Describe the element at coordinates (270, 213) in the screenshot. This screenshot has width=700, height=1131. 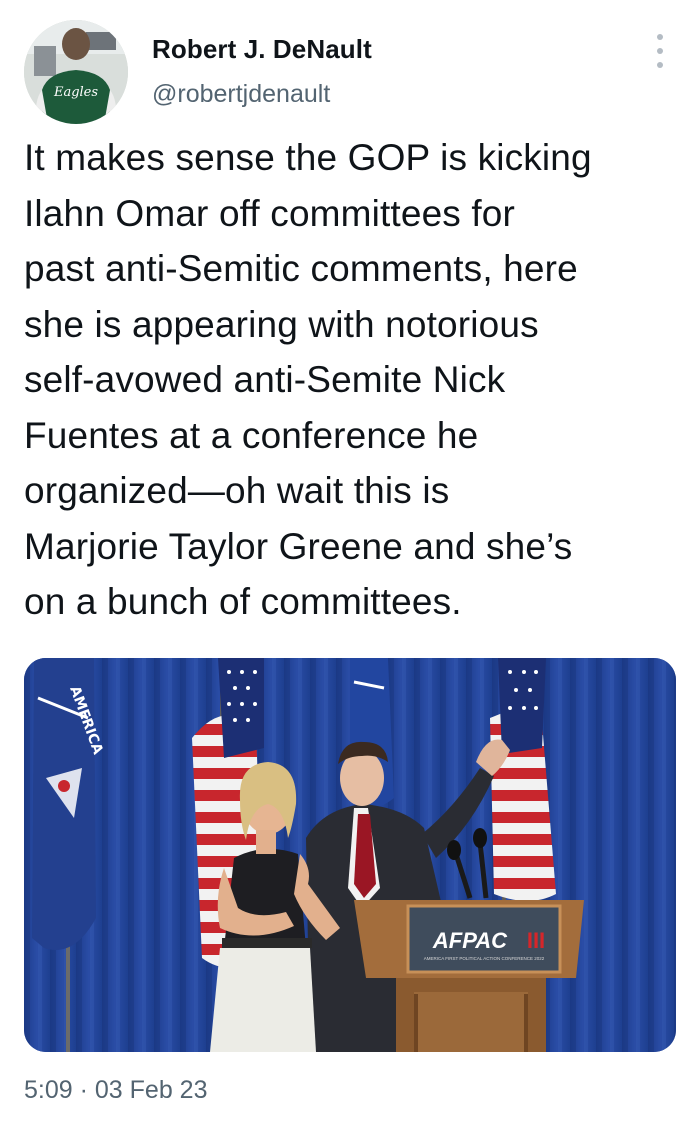
I see `tweet-text-line: Ilahn Omar off committees for` at that location.